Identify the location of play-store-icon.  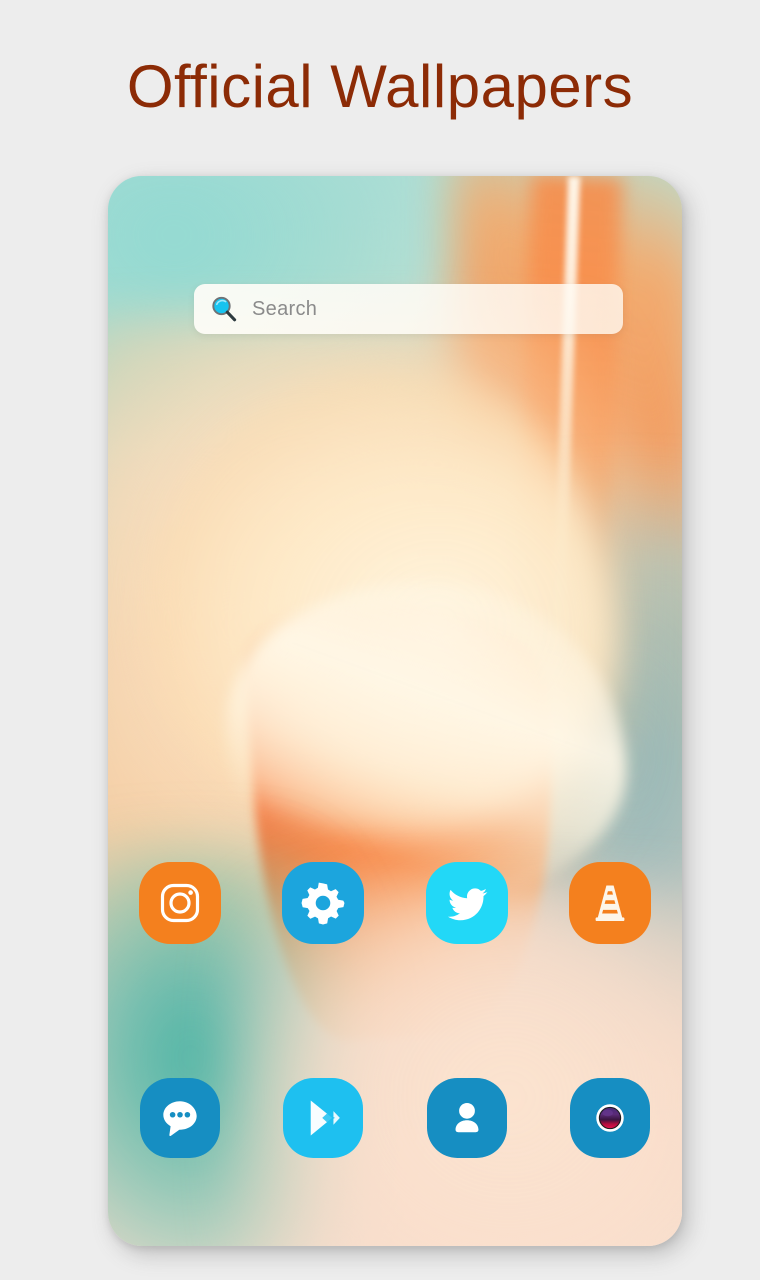
(325, 1118).